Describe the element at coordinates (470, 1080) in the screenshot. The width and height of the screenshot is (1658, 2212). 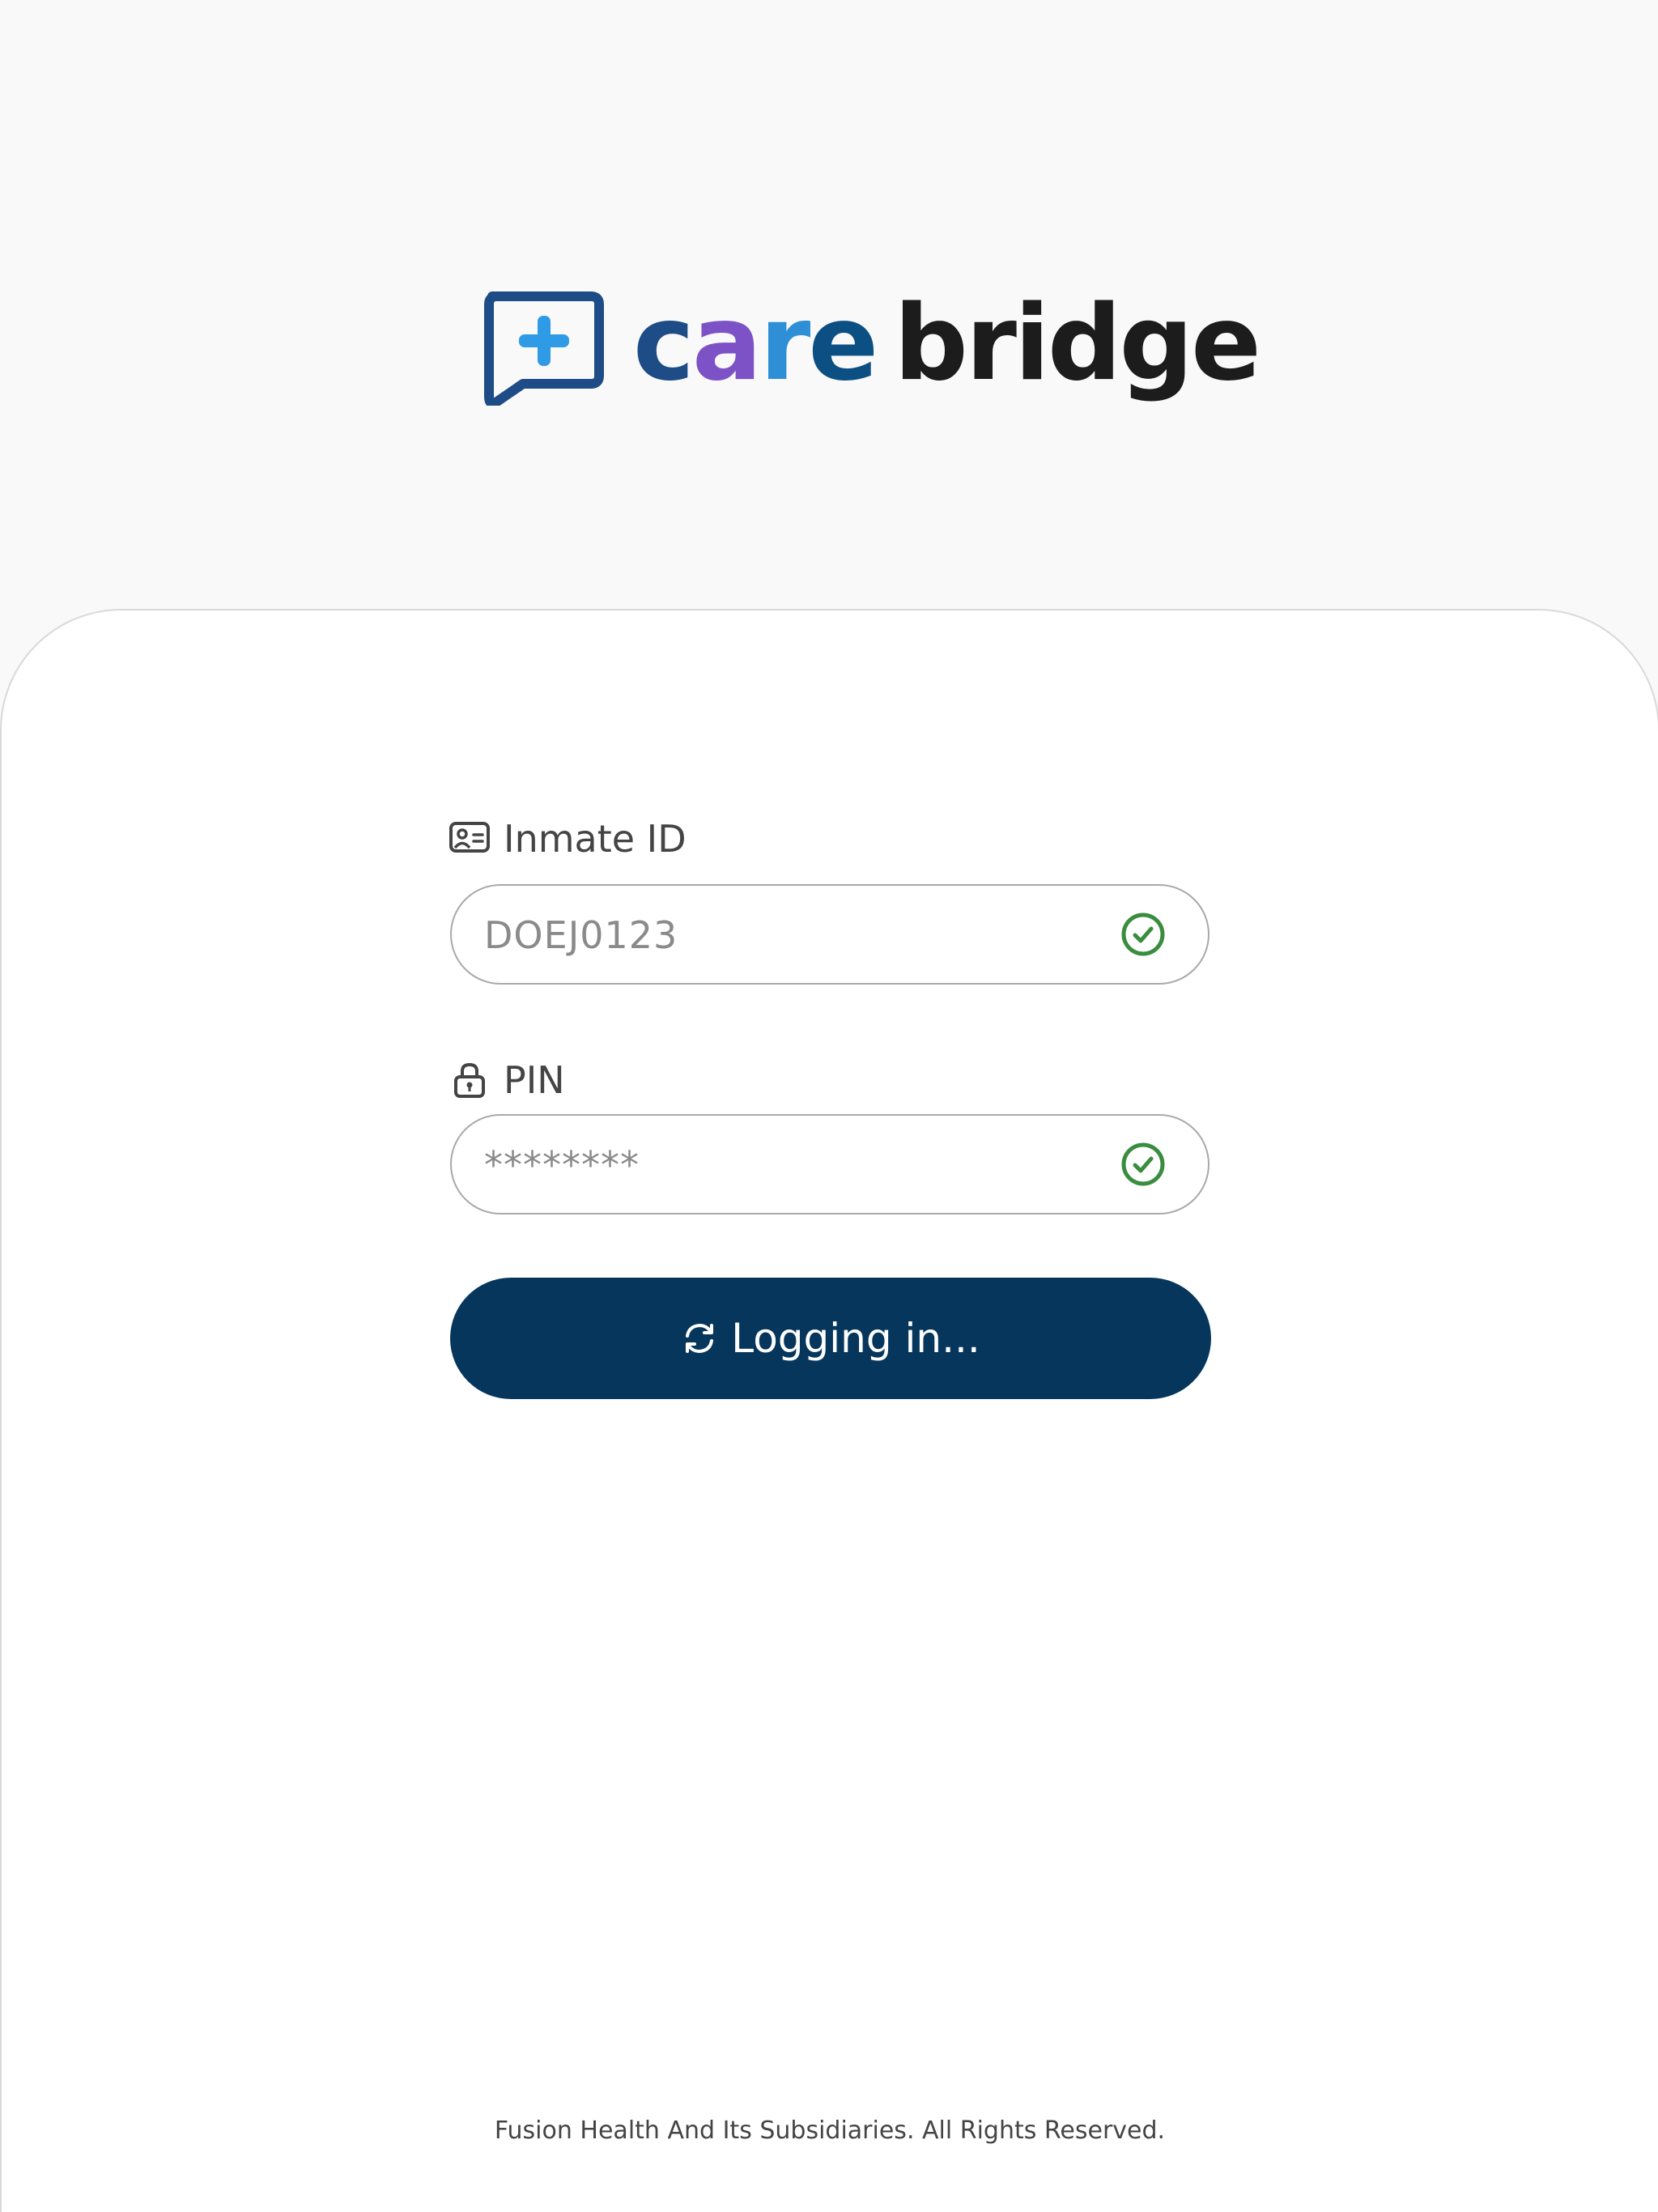
I see `lock-icon` at that location.